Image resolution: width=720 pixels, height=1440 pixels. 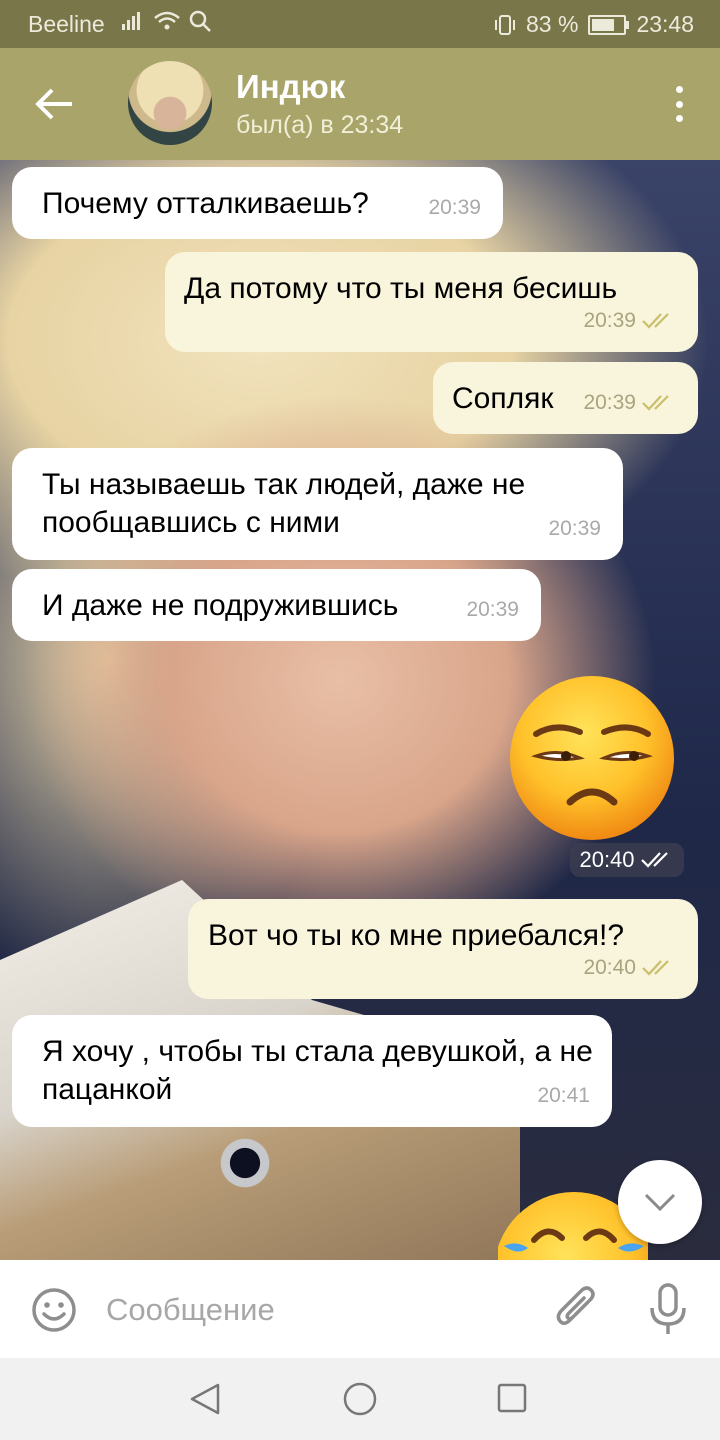 I want to click on wifi-icon, so click(x=167, y=20).